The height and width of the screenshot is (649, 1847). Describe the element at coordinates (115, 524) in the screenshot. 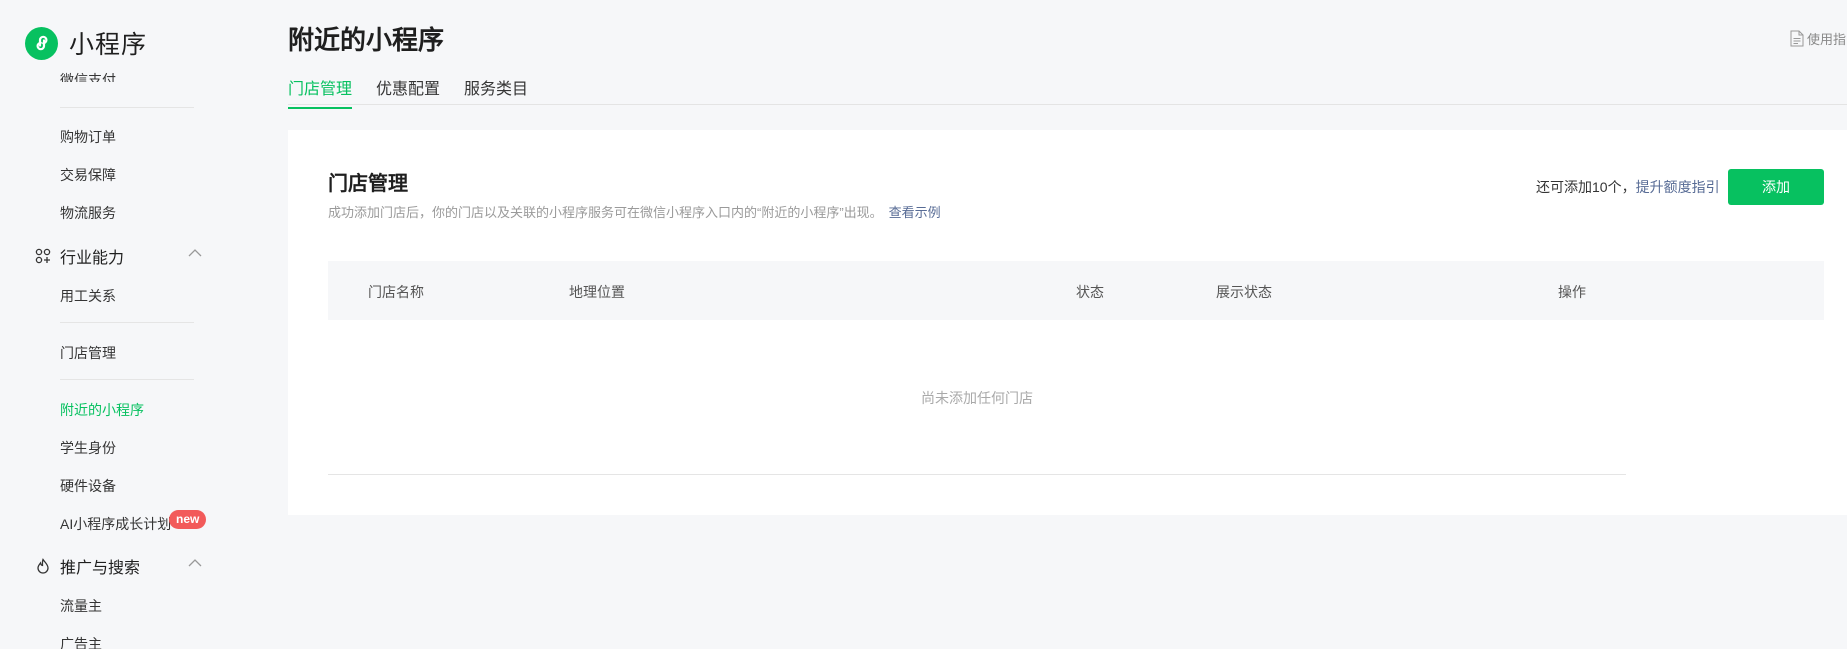

I see `sidebar-item-ai-growth-plan: AI小程序成长计划` at that location.